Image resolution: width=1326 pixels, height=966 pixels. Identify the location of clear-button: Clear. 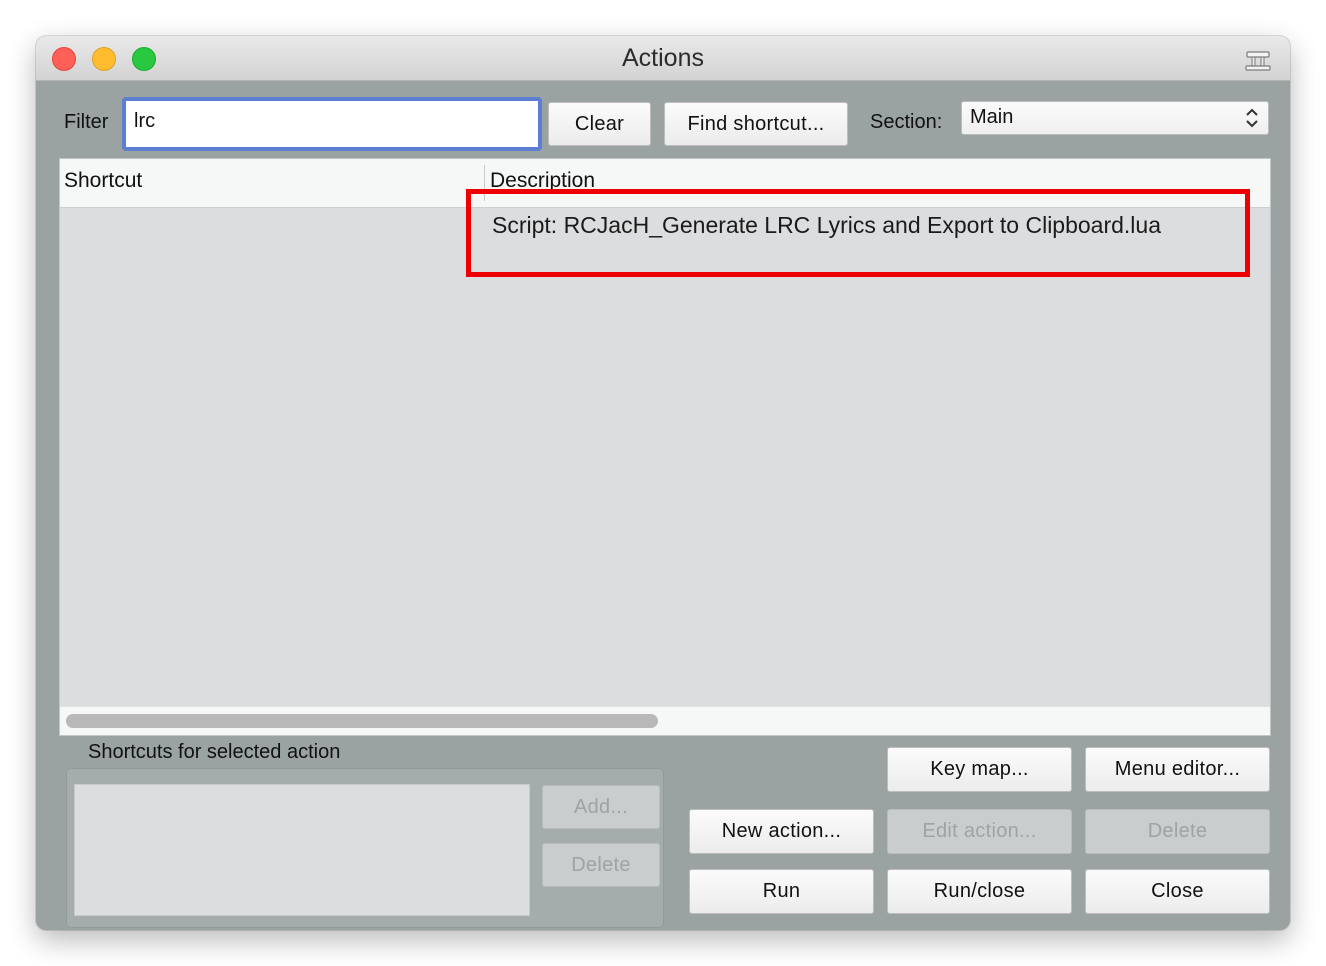
(599, 124).